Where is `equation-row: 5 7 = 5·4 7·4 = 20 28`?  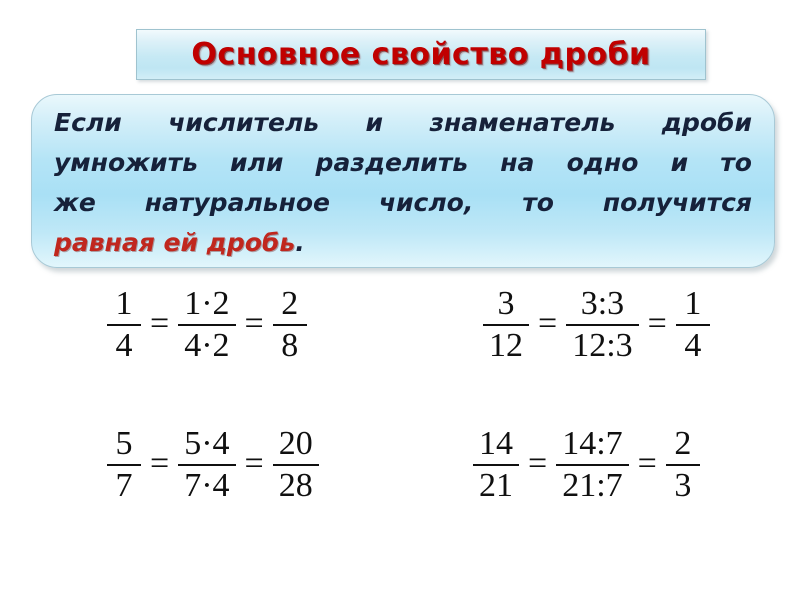 equation-row: 5 7 = 5·4 7·4 = 20 28 is located at coordinates (213, 465).